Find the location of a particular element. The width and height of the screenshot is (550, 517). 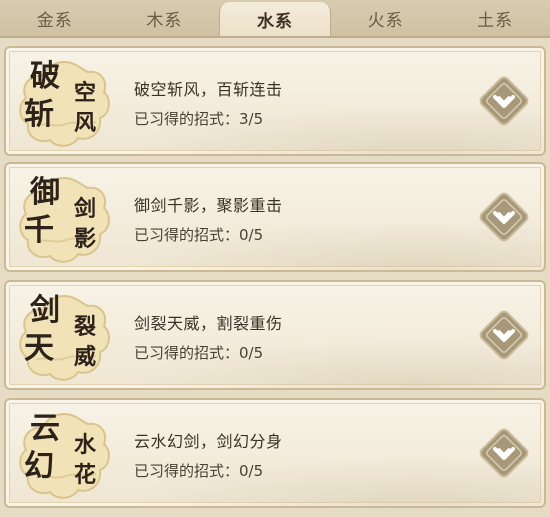

skill-name: 御剑千影，聚影重击 is located at coordinates (208, 205).